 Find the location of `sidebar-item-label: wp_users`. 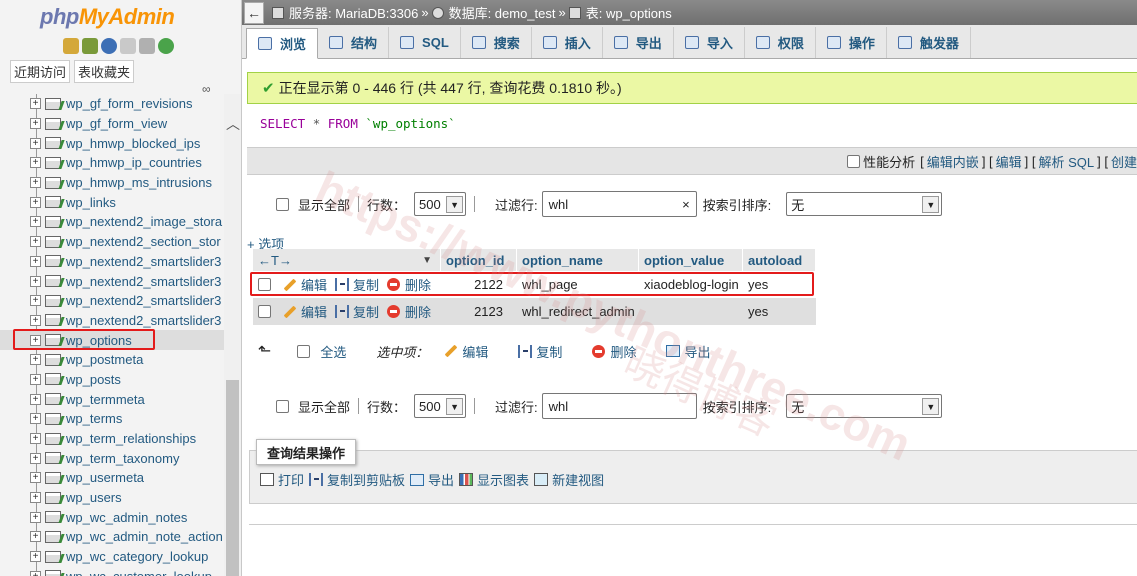

sidebar-item-label: wp_users is located at coordinates (94, 497).